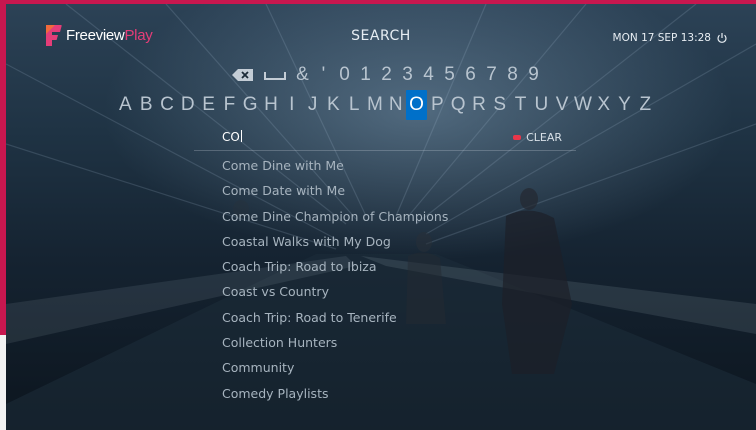  Describe the element at coordinates (458, 105) in the screenshot. I see `key-q: Q` at that location.